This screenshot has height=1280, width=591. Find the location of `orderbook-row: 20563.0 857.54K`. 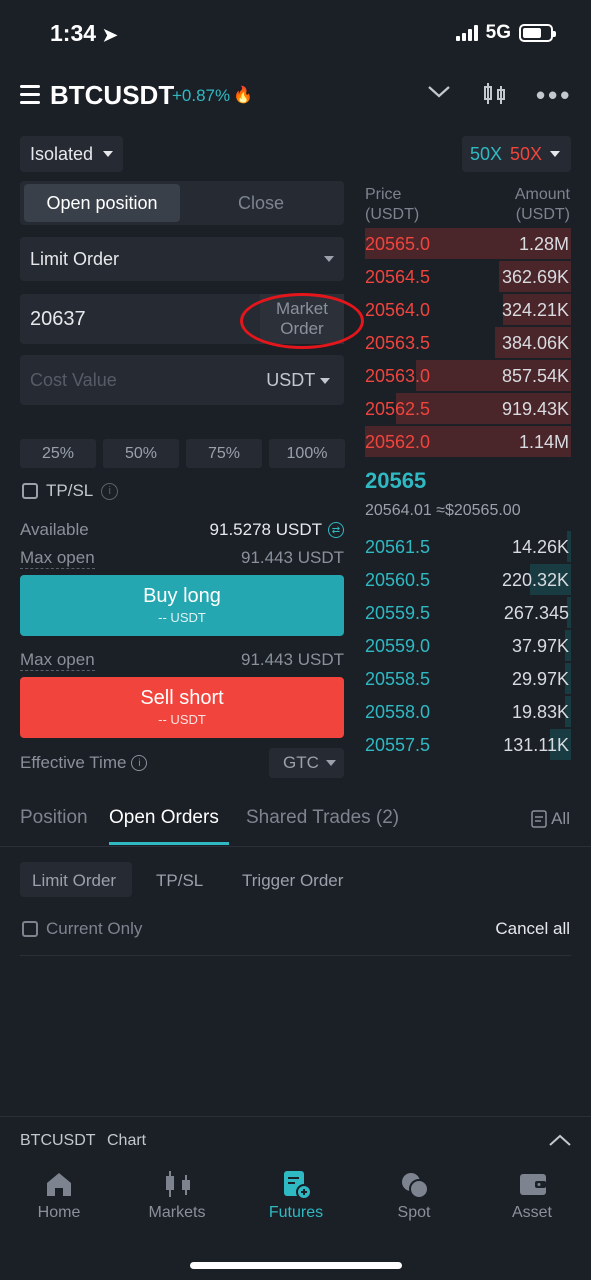

orderbook-row: 20563.0 857.54K is located at coordinates (468, 376).